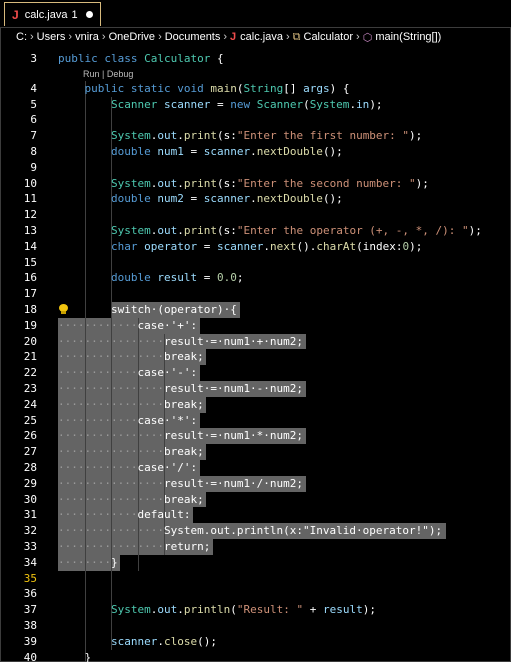  Describe the element at coordinates (51, 37) in the screenshot. I see `breadcrumb-item: Users` at that location.